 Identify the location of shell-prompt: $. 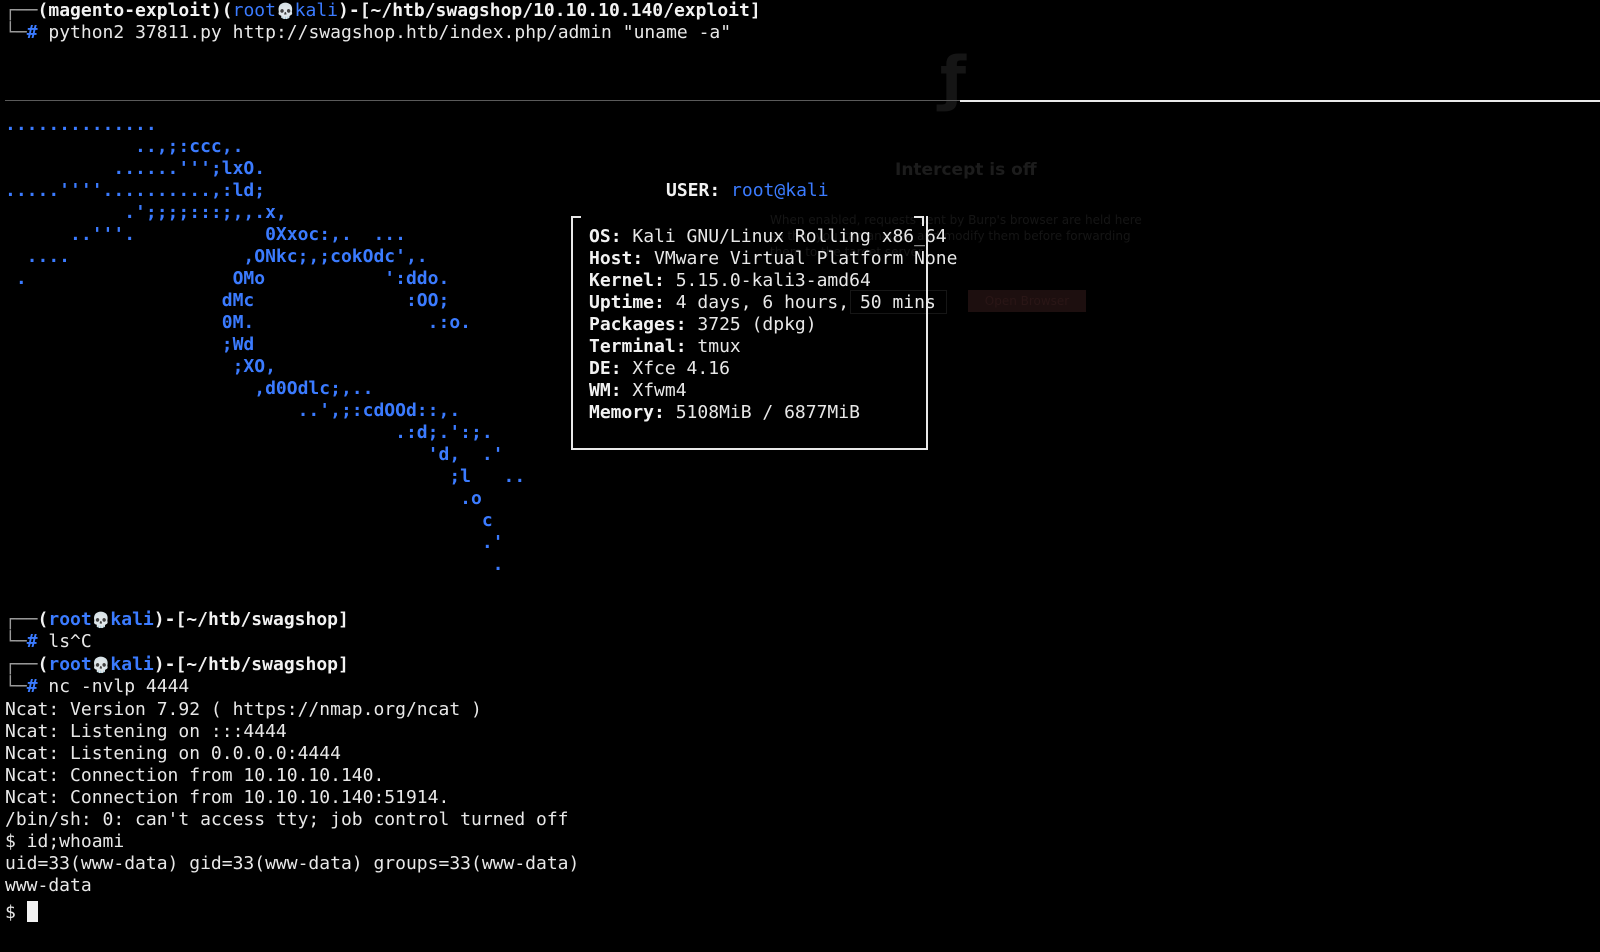
(16, 912).